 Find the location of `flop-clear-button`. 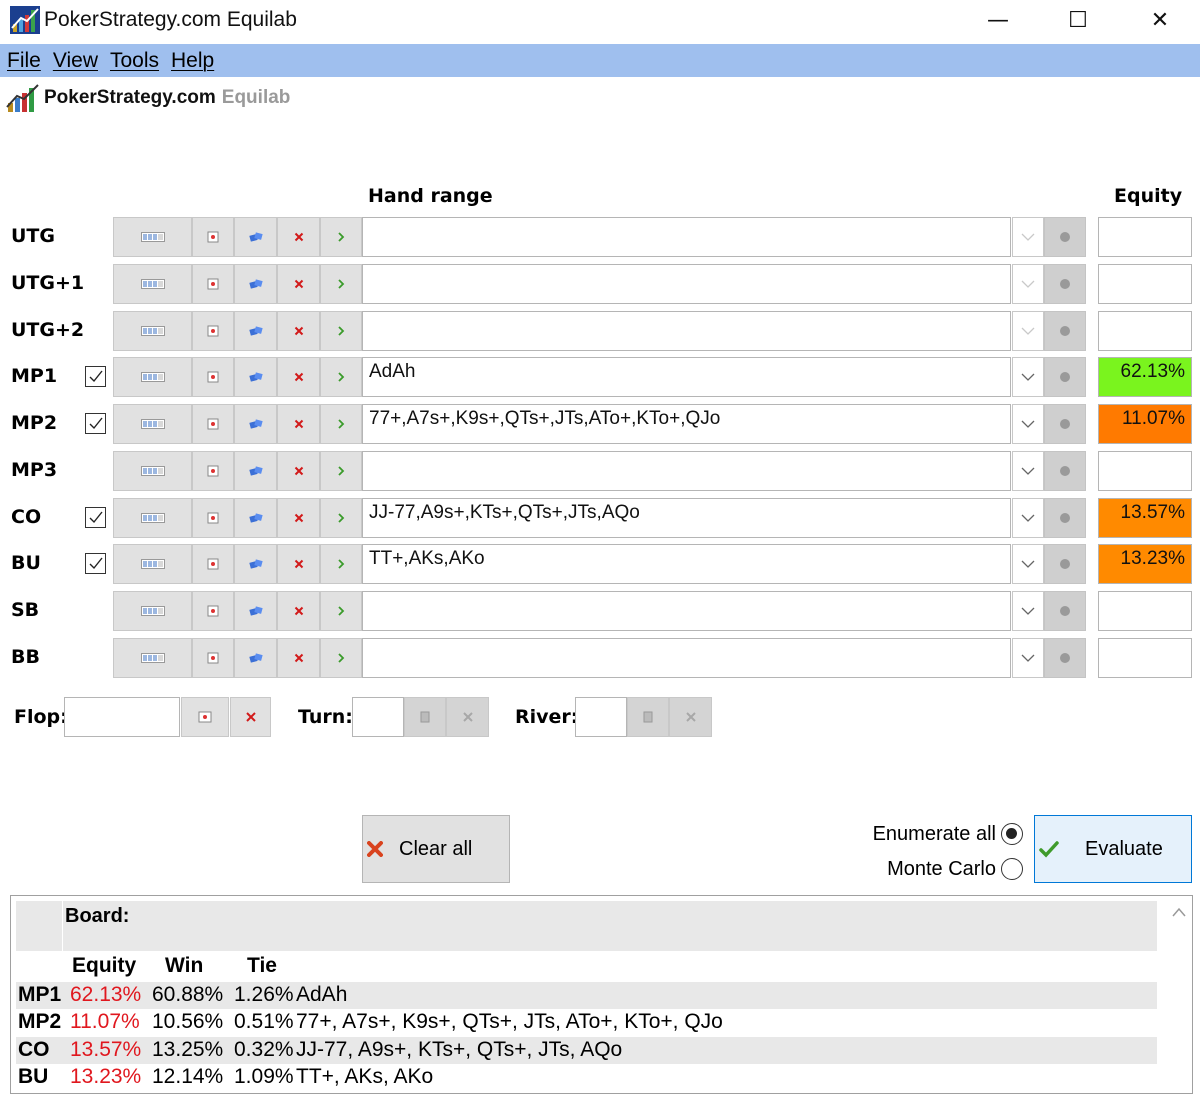

flop-clear-button is located at coordinates (250, 717).